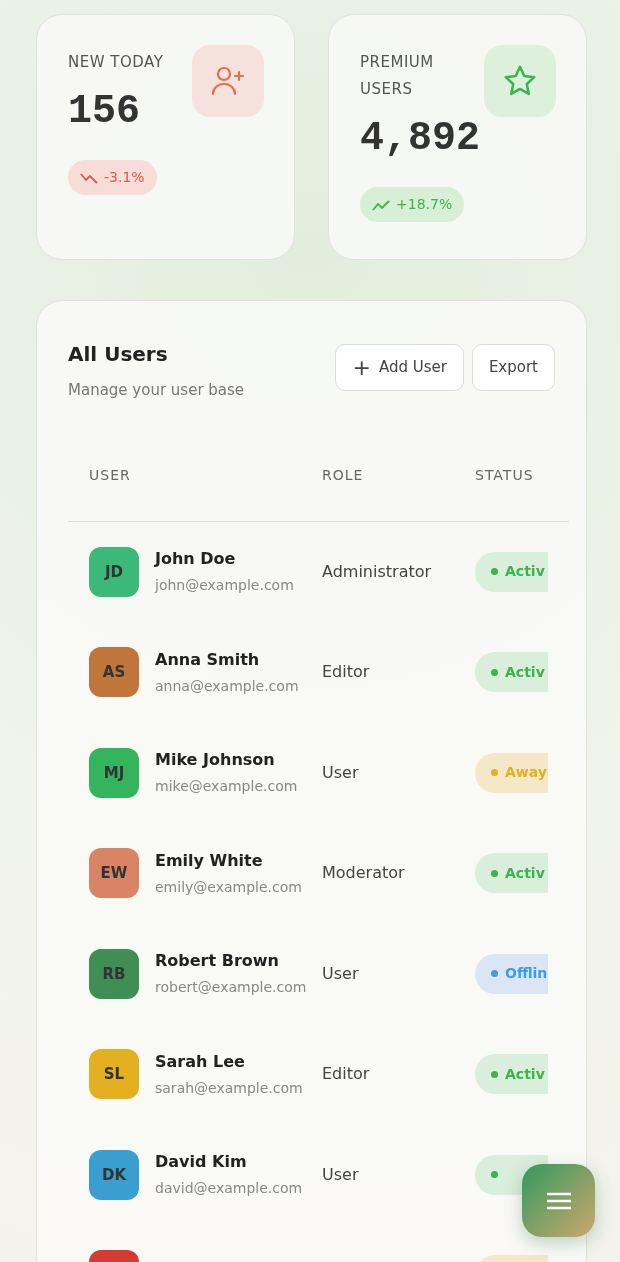  Describe the element at coordinates (513, 367) in the screenshot. I see `export-button: Export` at that location.